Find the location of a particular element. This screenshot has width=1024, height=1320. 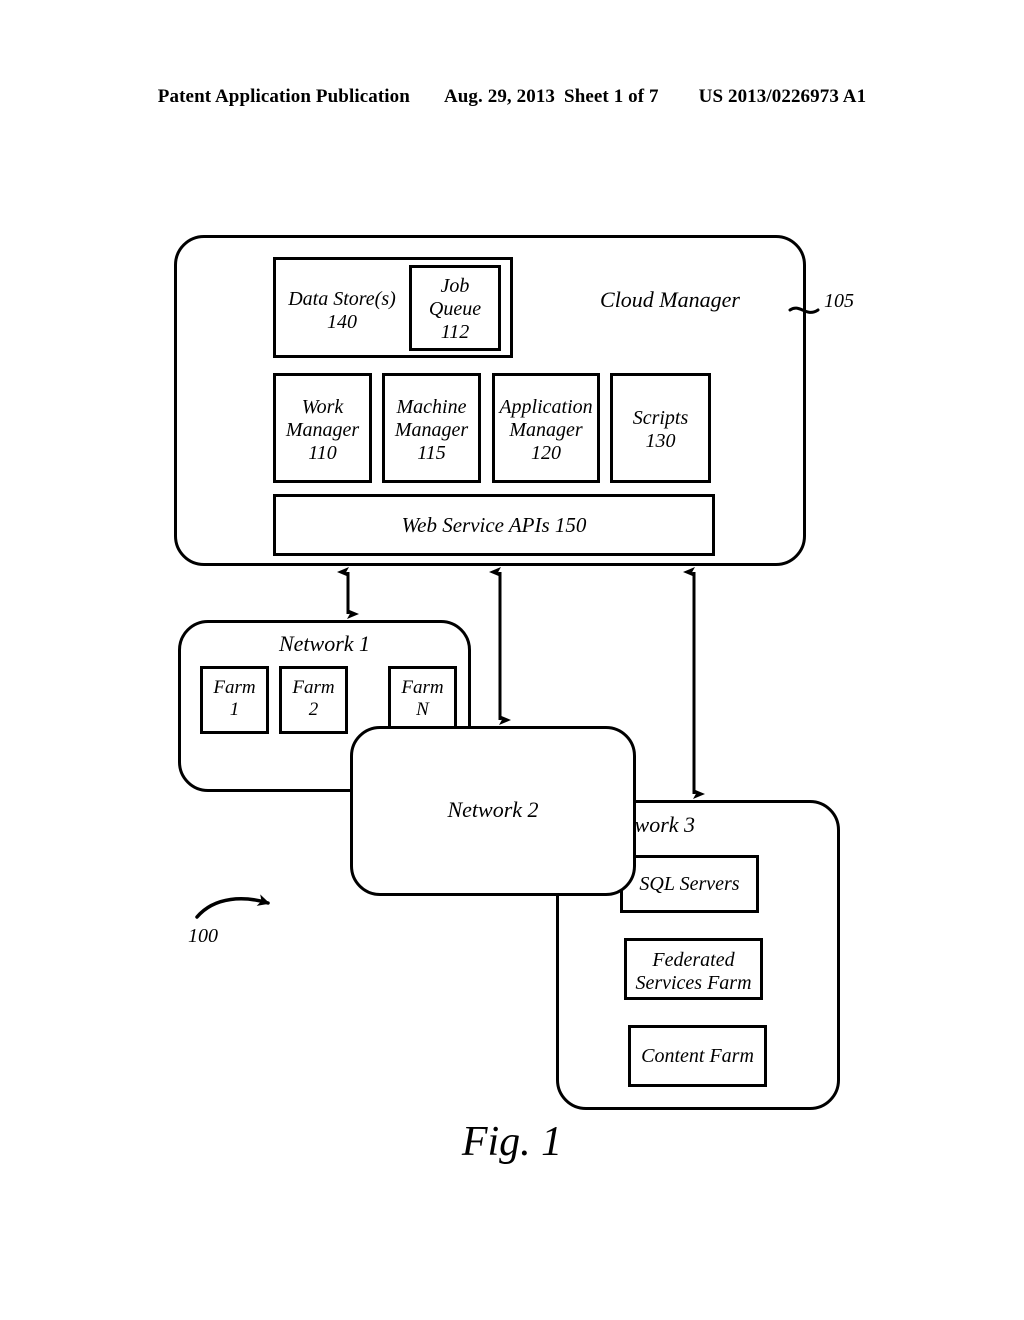

data-store-name: Data Store(s) is located at coordinates (342, 299).